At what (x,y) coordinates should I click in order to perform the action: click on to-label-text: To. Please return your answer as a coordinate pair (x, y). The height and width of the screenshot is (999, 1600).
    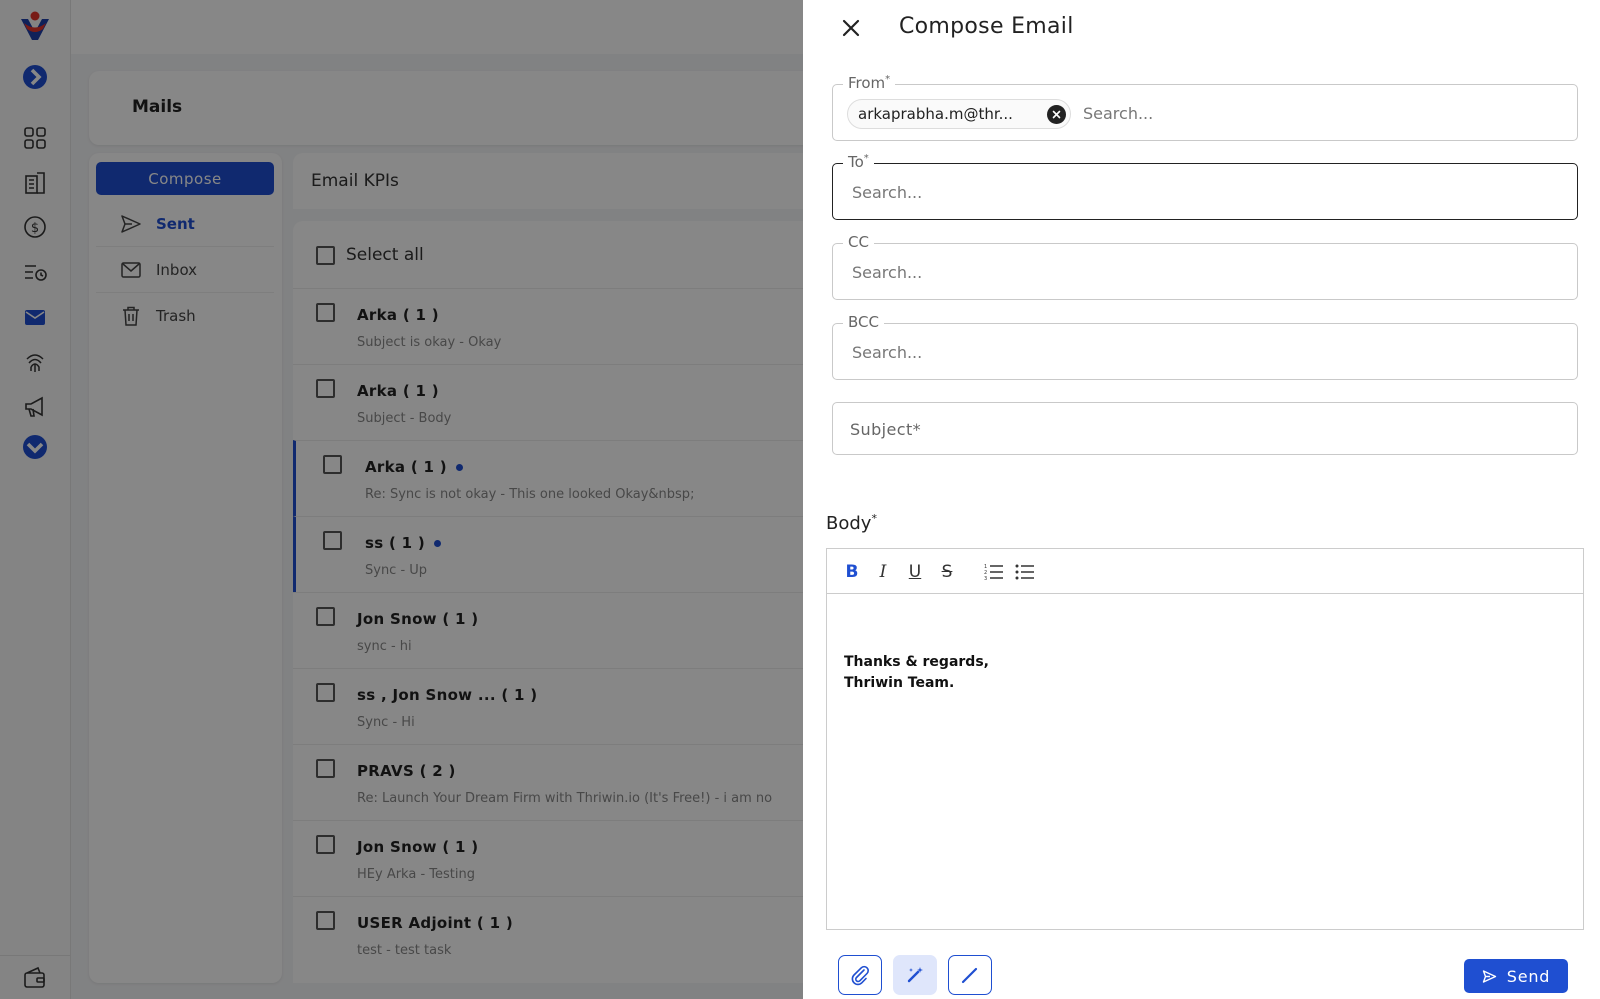
    Looking at the image, I should click on (856, 162).